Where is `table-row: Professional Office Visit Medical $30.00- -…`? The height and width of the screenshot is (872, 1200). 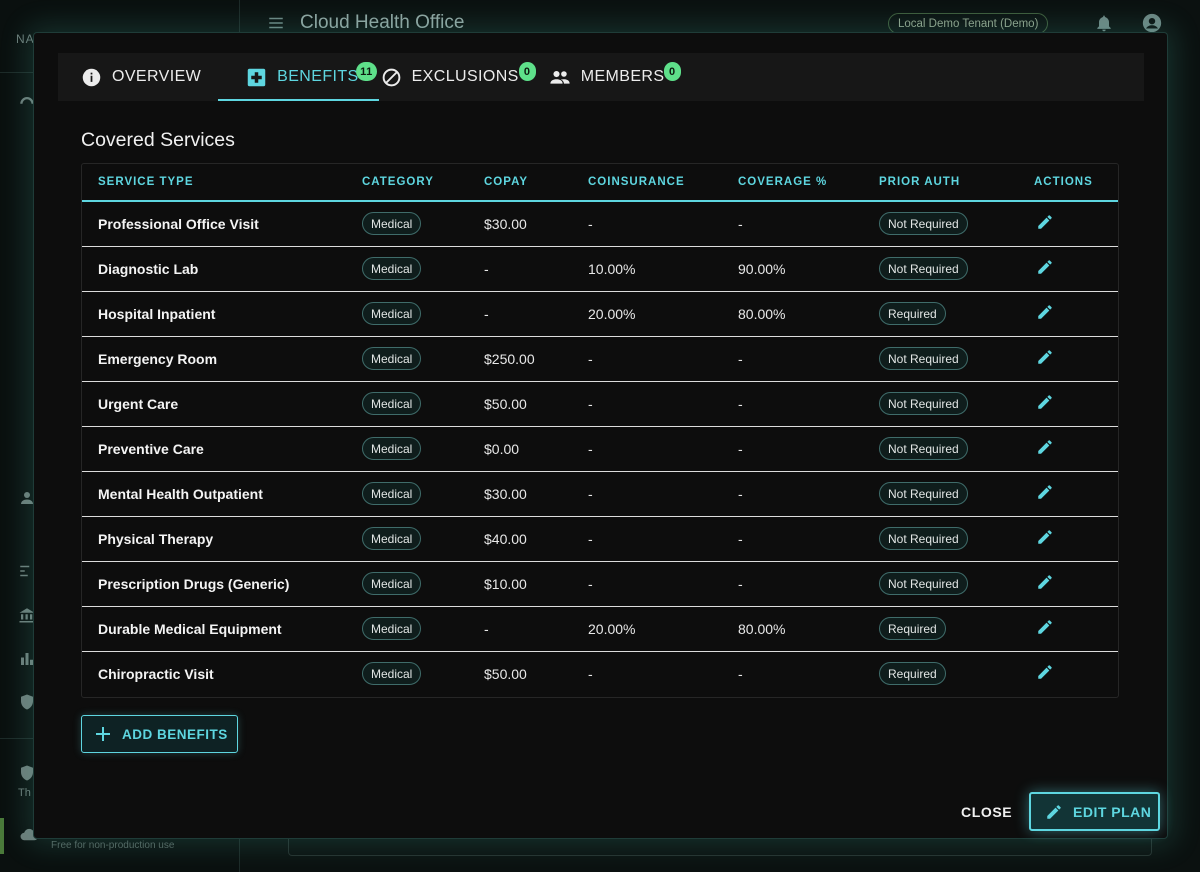
table-row: Professional Office Visit Medical $30.00- -… is located at coordinates (600, 224).